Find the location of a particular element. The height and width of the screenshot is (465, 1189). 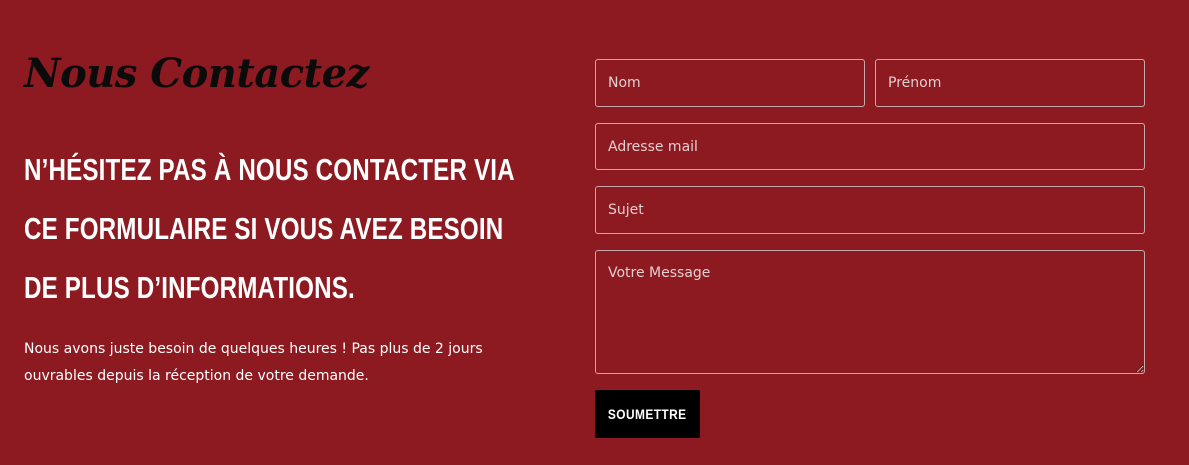

subject-input is located at coordinates (870, 210).